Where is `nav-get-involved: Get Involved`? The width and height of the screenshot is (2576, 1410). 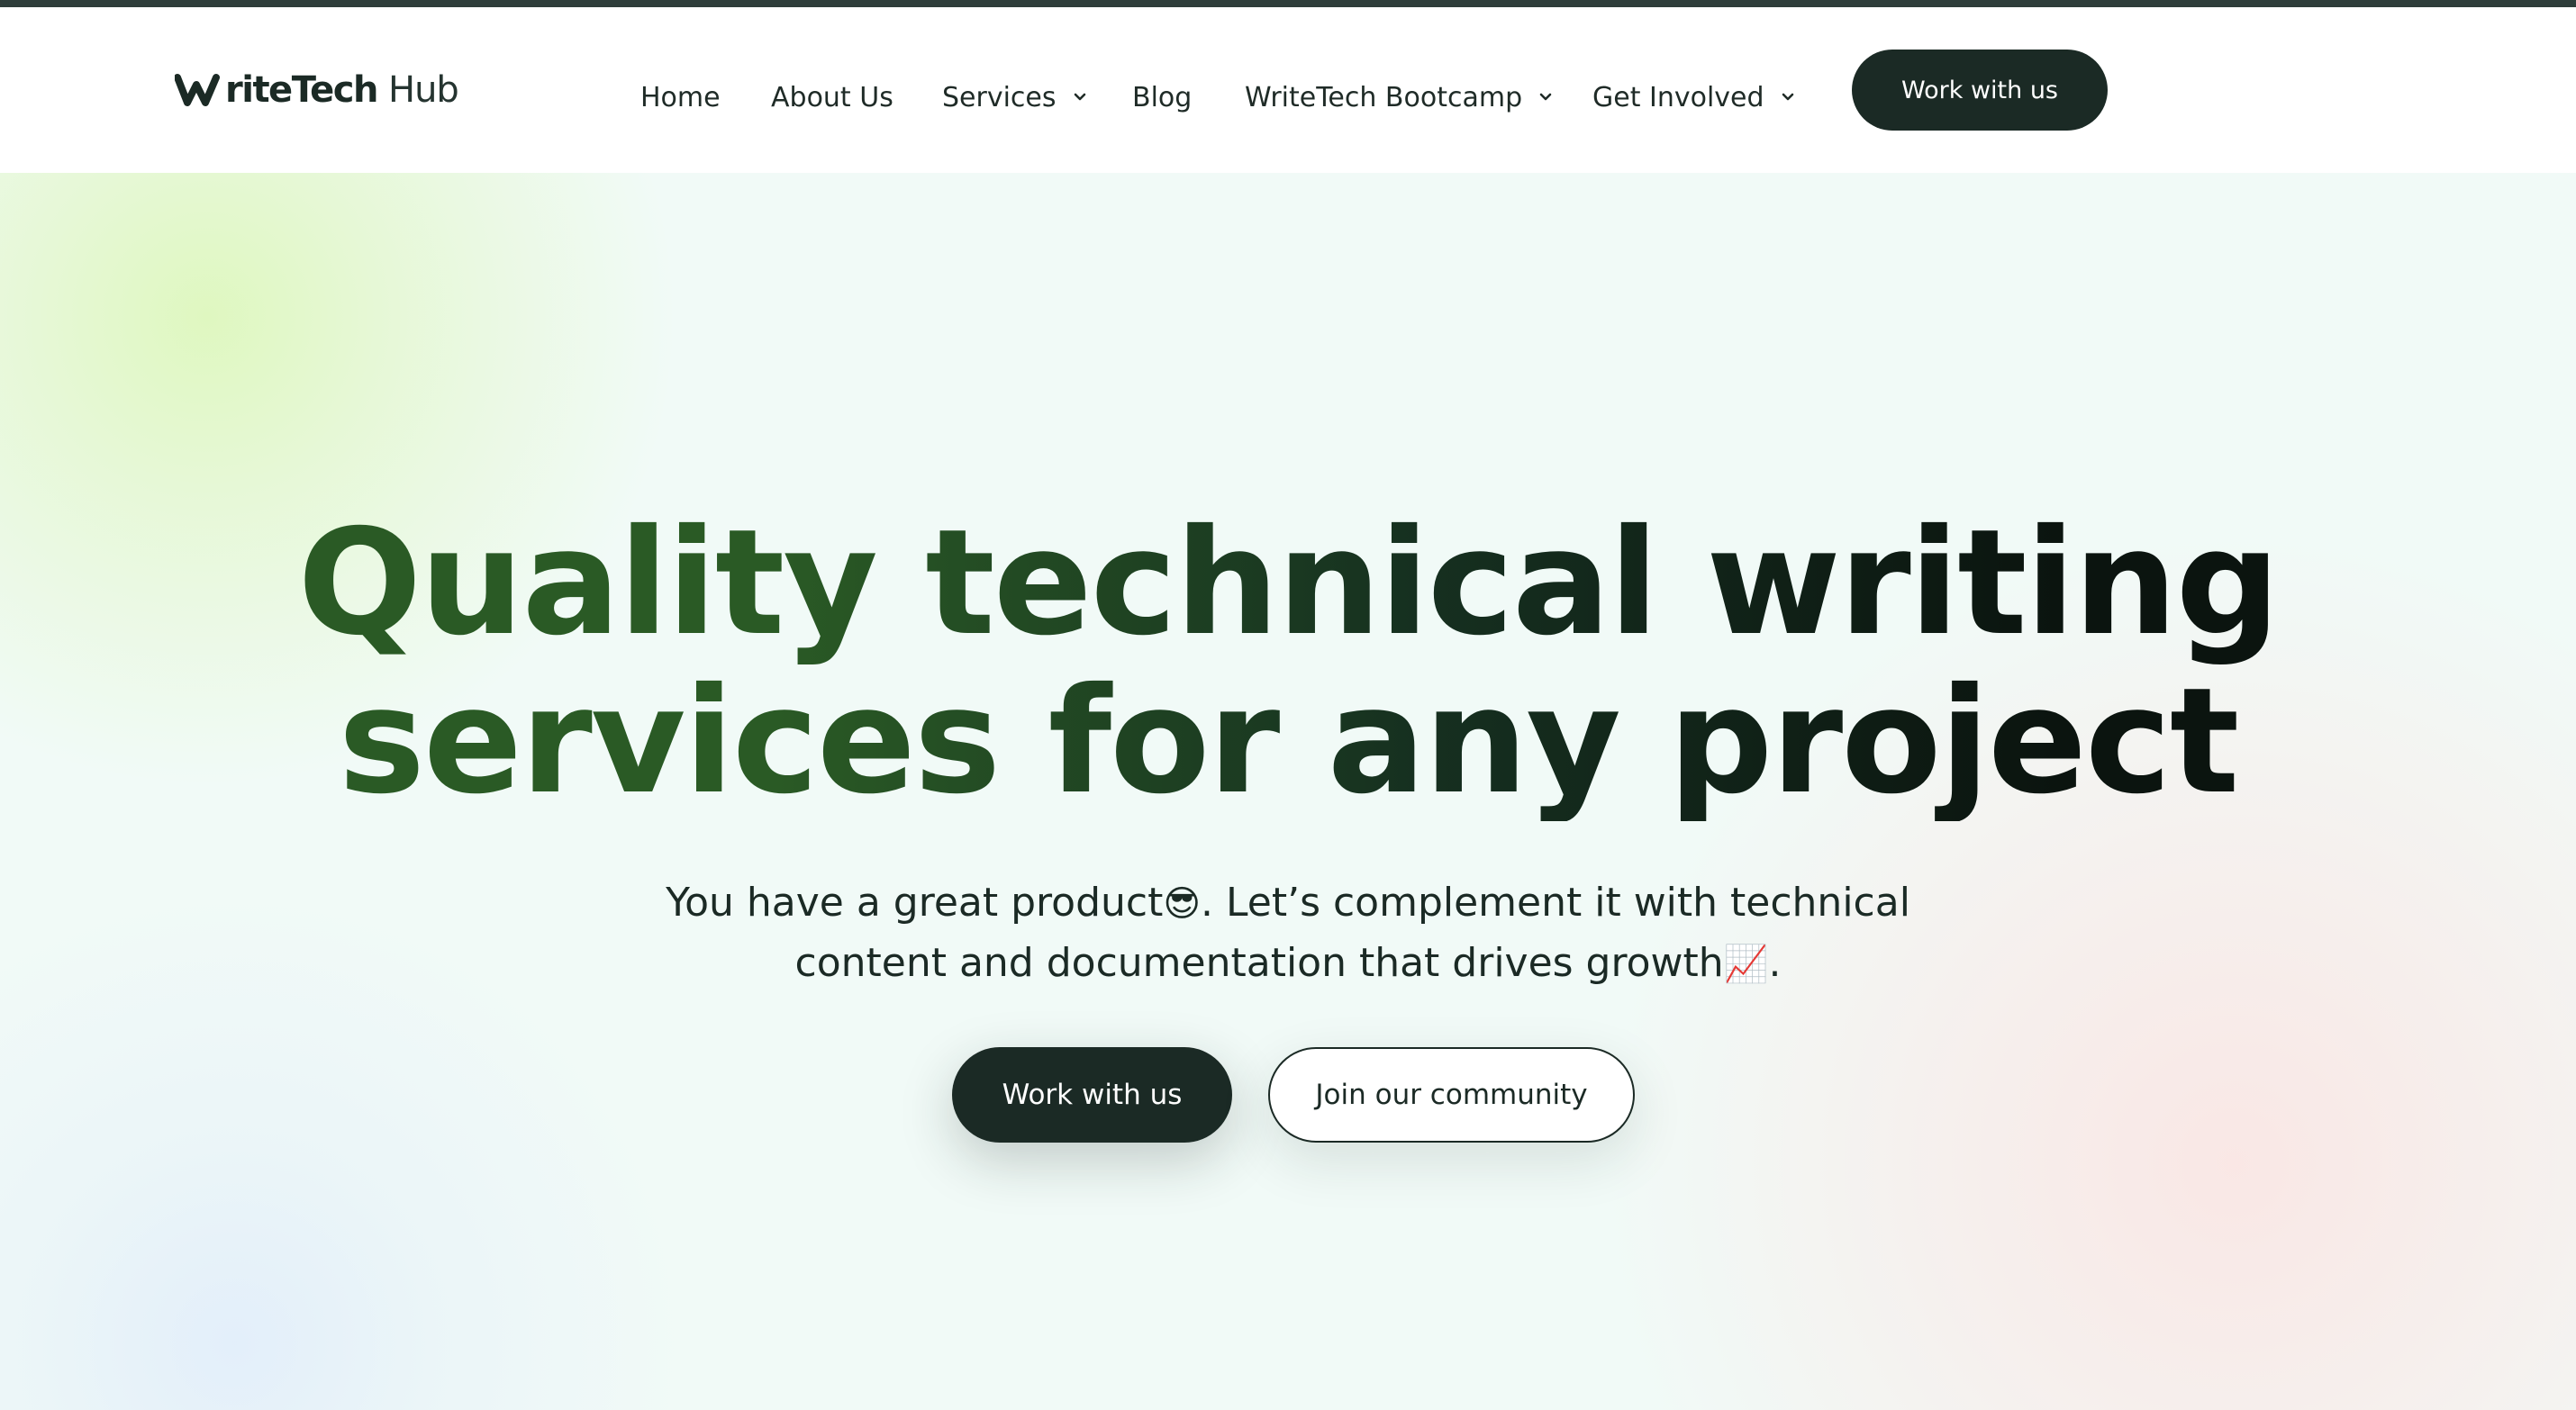 nav-get-involved: Get Involved is located at coordinates (1694, 97).